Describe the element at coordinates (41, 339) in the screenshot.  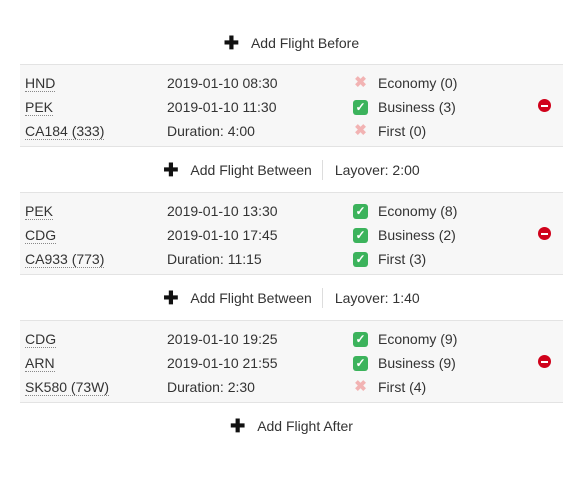
I see `origin-airport: CDG` at that location.